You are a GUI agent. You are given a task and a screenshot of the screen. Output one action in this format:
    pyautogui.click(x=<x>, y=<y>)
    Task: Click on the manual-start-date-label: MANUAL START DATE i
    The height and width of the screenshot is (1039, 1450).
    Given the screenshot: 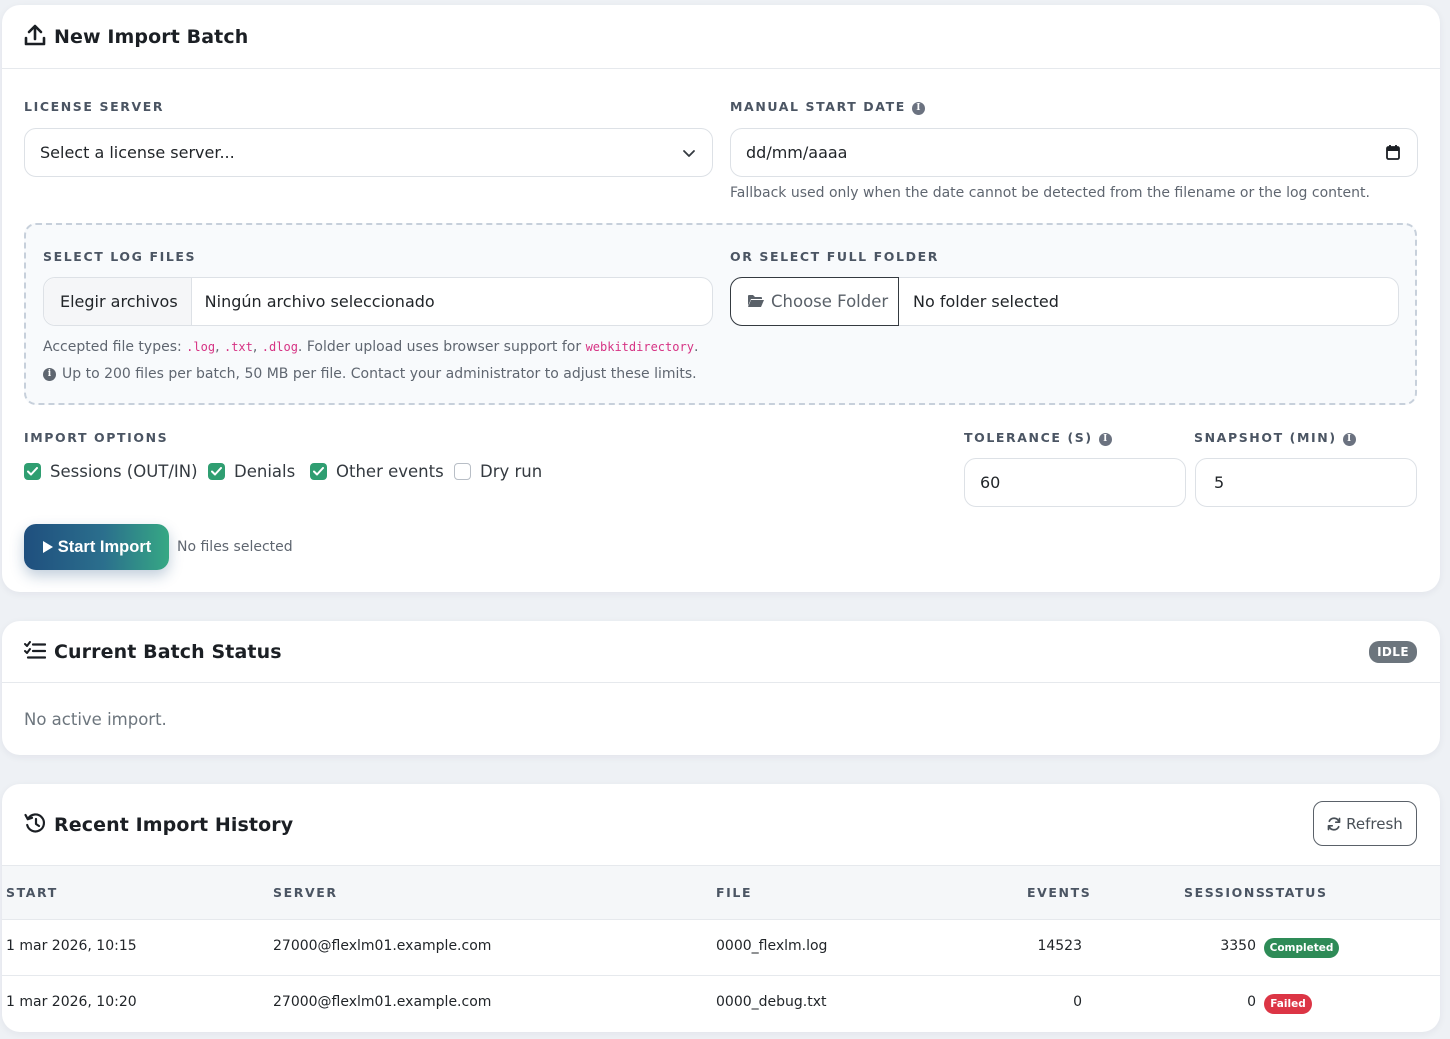 What is the action you would take?
    pyautogui.click(x=827, y=107)
    